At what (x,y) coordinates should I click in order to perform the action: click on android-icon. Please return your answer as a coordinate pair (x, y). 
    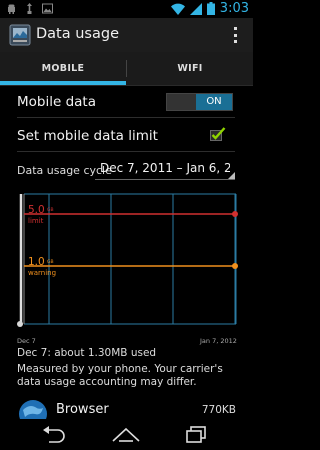
    Looking at the image, I should click on (11, 9).